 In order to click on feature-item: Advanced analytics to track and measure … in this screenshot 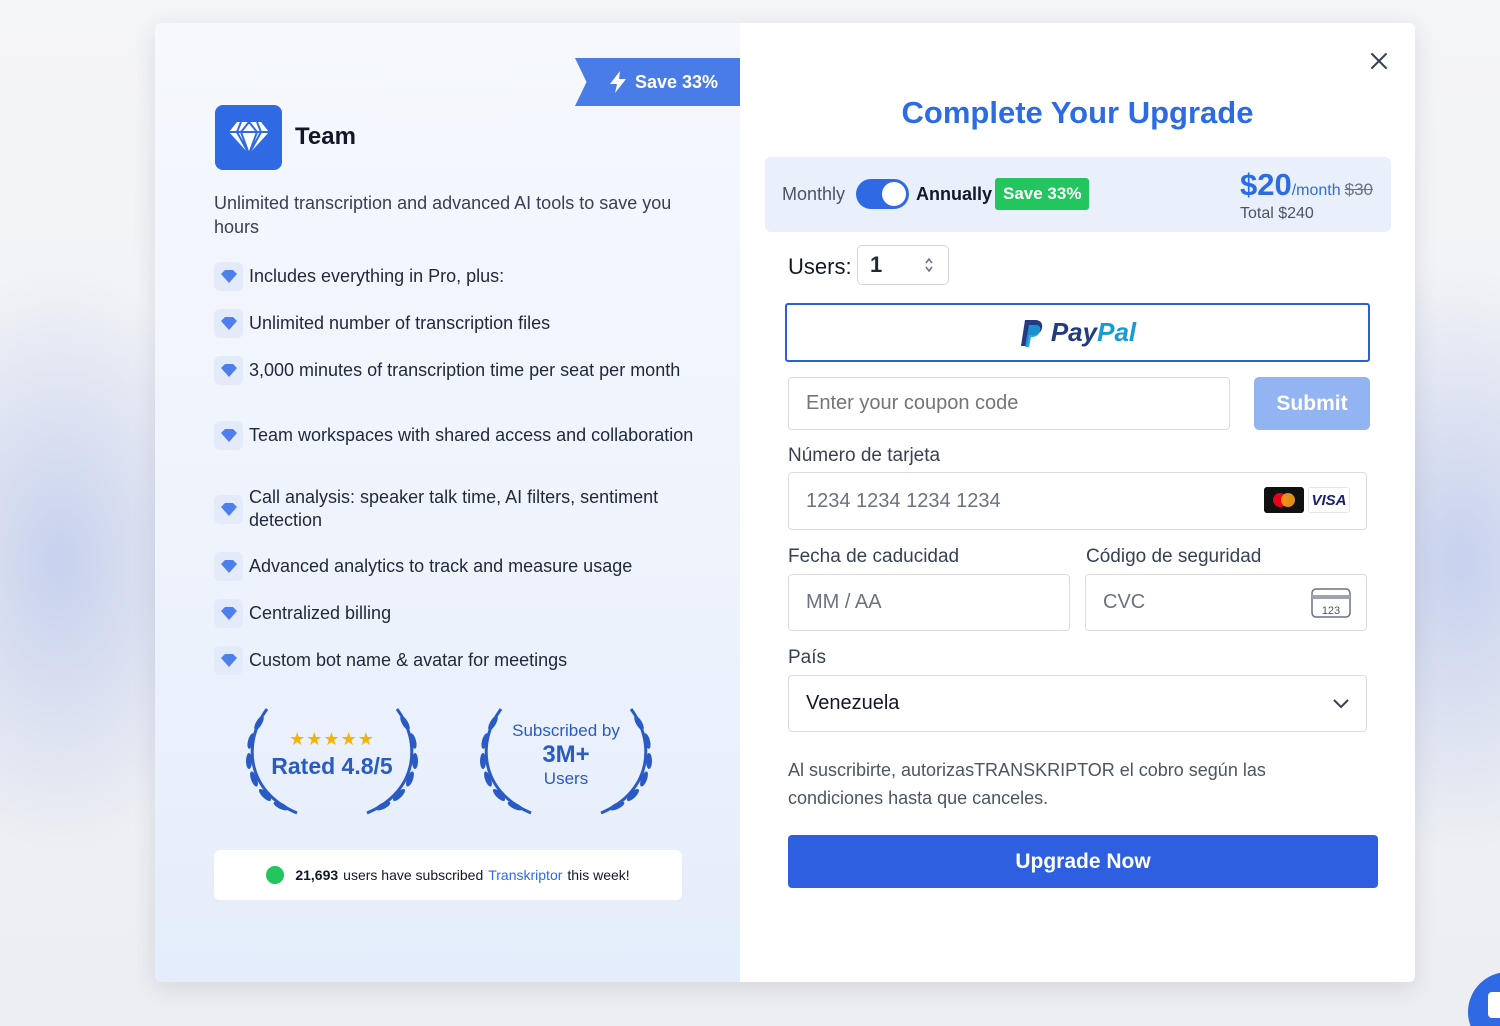, I will do `click(454, 566)`.